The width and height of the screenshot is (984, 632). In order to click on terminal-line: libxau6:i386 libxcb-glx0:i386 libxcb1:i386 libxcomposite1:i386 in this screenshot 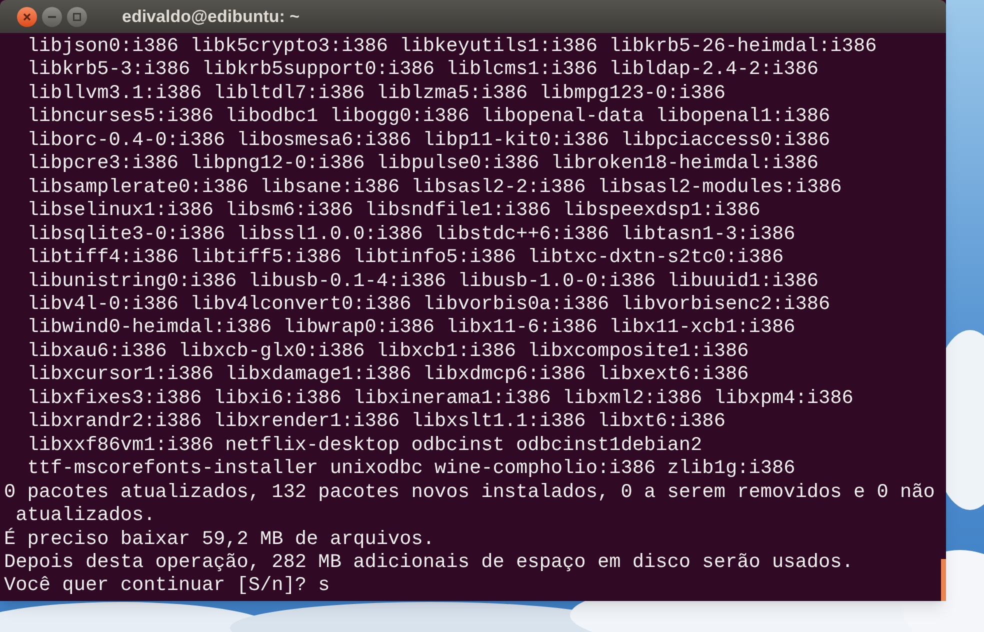, I will do `click(387, 352)`.